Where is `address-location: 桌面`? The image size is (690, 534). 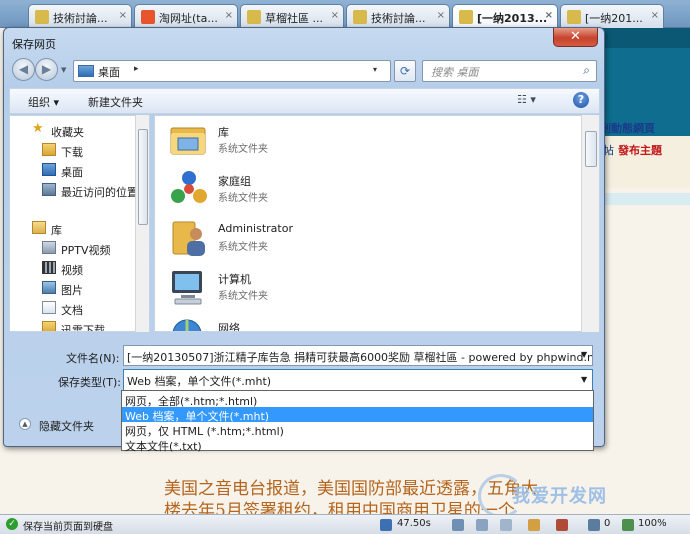 address-location: 桌面 is located at coordinates (109, 72).